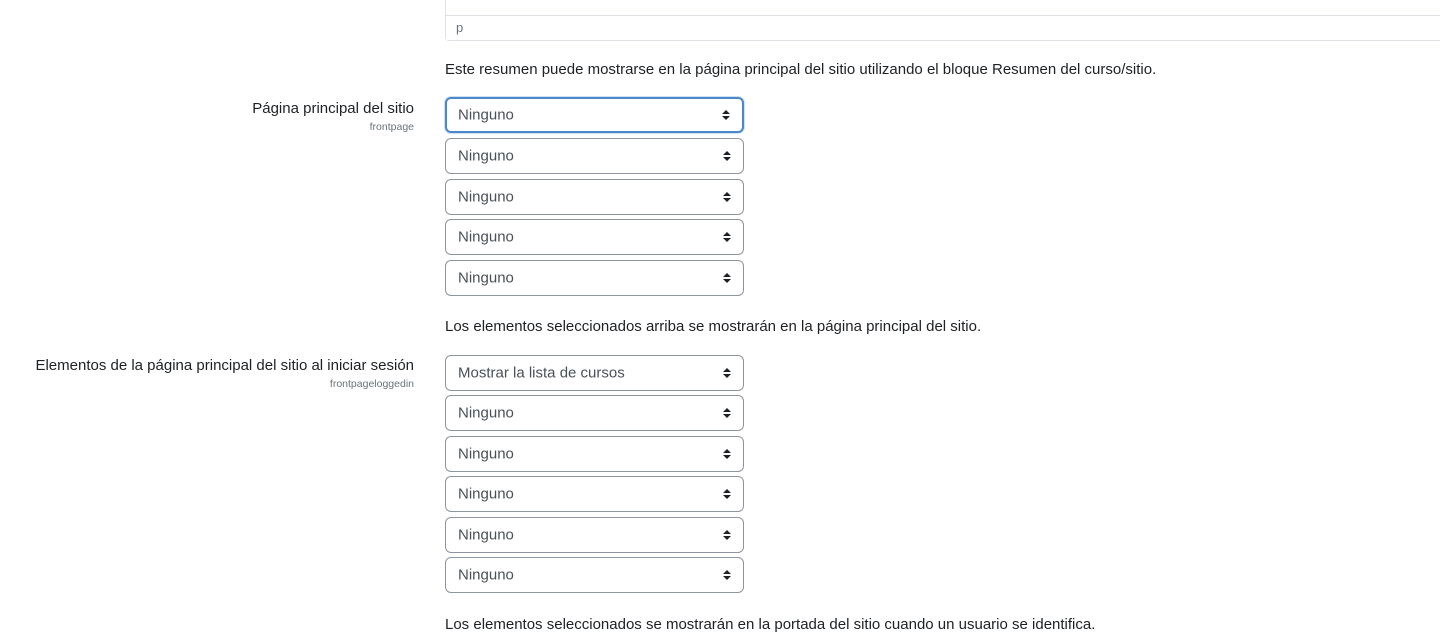 The image size is (1440, 634). Describe the element at coordinates (391, 127) in the screenshot. I see `frontpage-setting-name: frontpage` at that location.